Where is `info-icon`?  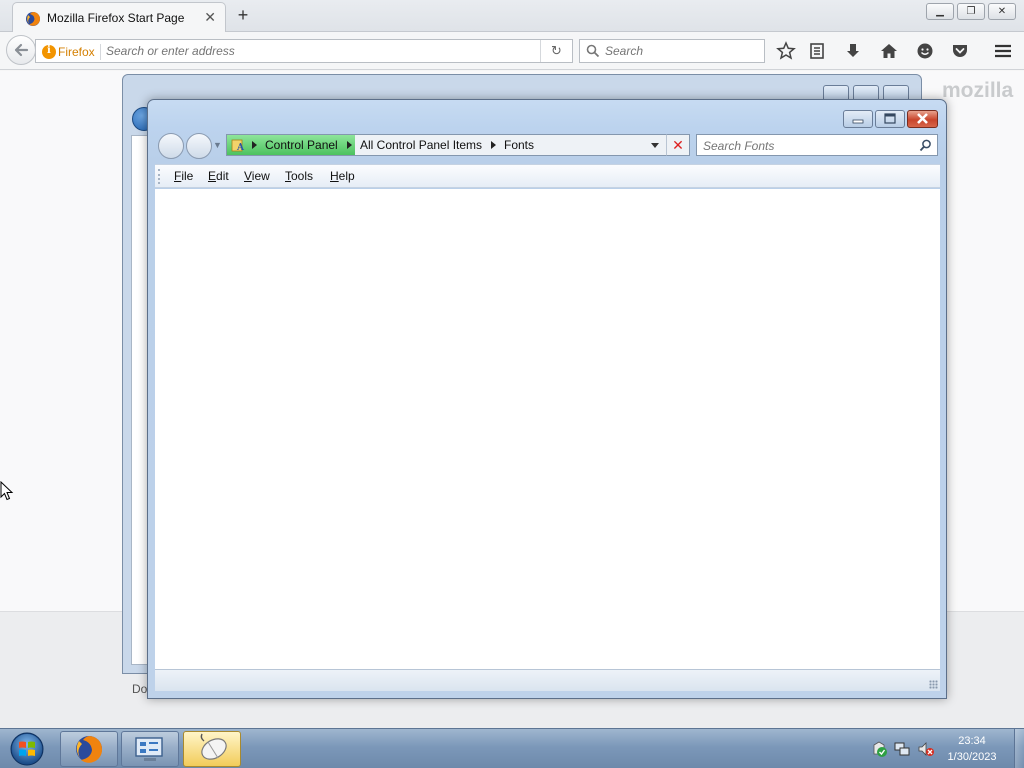 info-icon is located at coordinates (49, 51).